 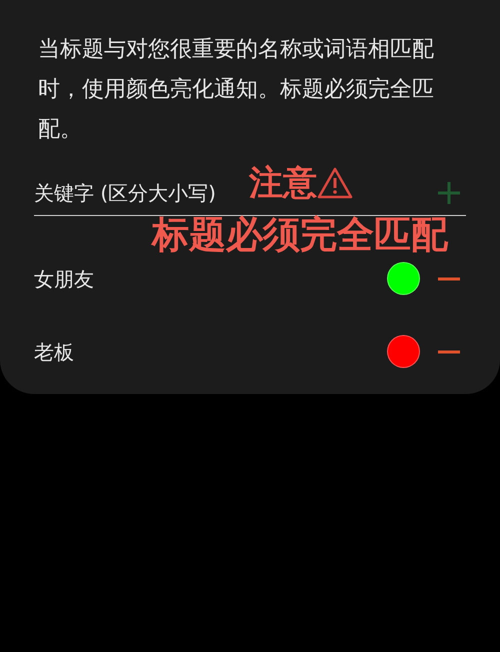 What do you see at coordinates (236, 90) in the screenshot?
I see `description-text: 当标题与对您很重要的名称或词语相匹配时，使用颜色亮化通知。标题必须完全匹配。` at bounding box center [236, 90].